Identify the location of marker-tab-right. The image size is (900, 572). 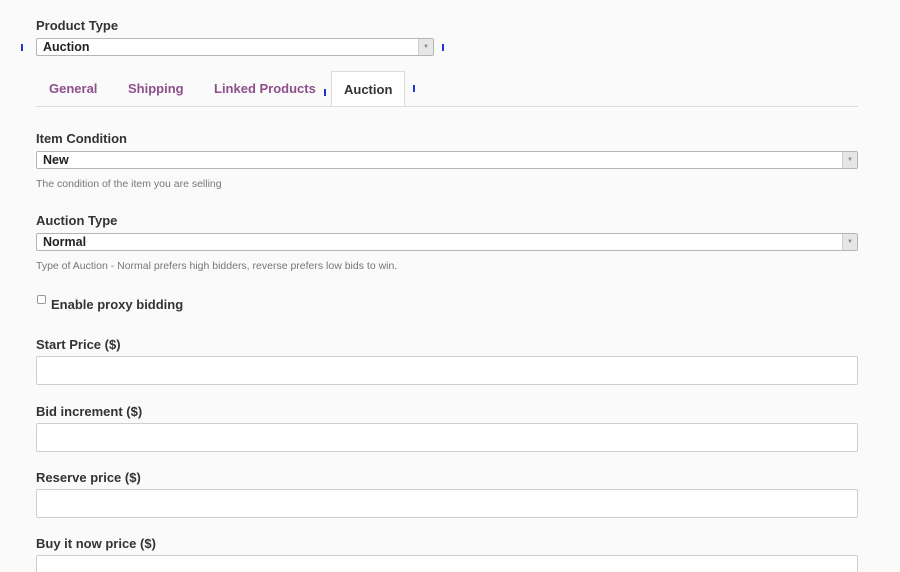
(414, 88).